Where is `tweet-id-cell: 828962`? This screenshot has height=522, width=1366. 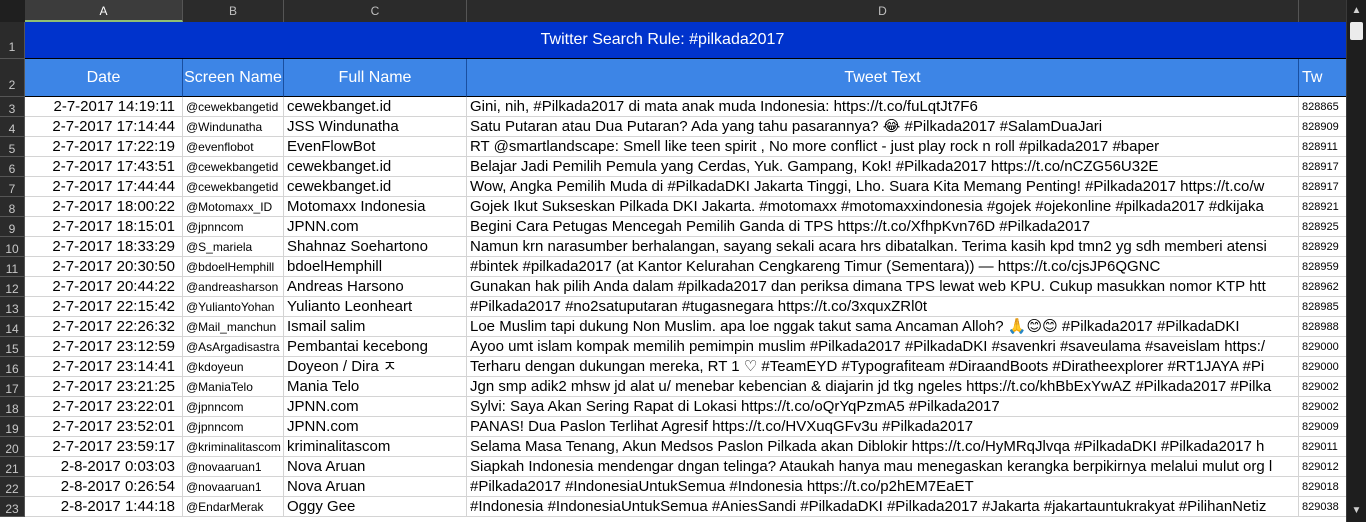
tweet-id-cell: 828962 is located at coordinates (1322, 287).